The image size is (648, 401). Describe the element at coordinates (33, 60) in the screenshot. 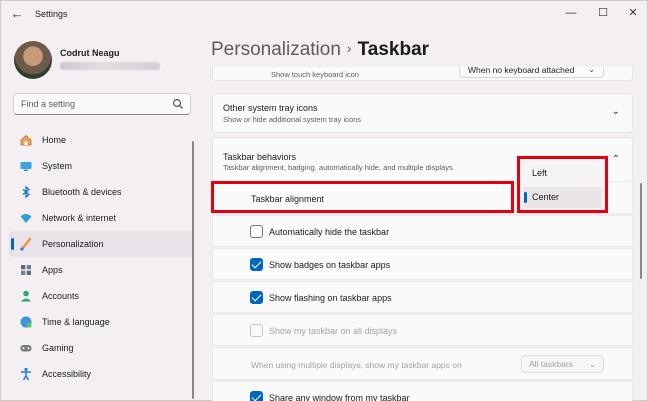

I see `avatar` at that location.